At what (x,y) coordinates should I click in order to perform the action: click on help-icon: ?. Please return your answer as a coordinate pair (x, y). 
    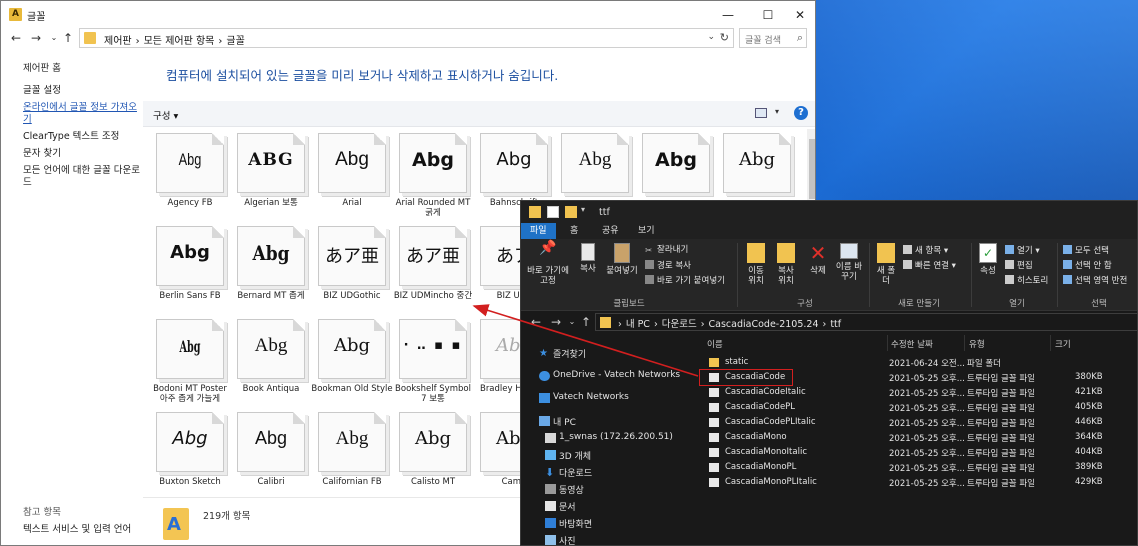
    Looking at the image, I should click on (801, 113).